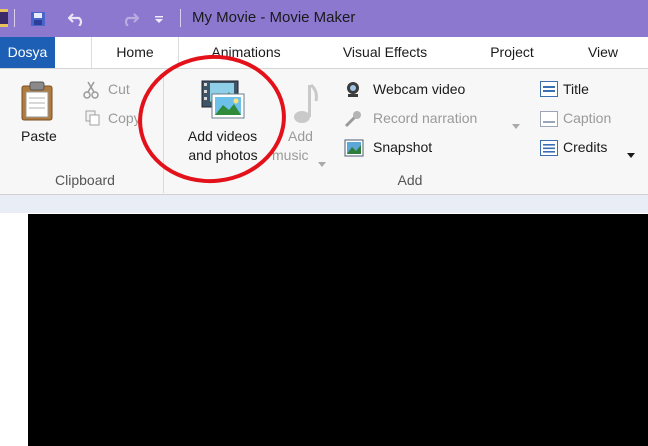 The image size is (648, 446). Describe the element at coordinates (354, 149) in the screenshot. I see `snapshot-icon` at that location.